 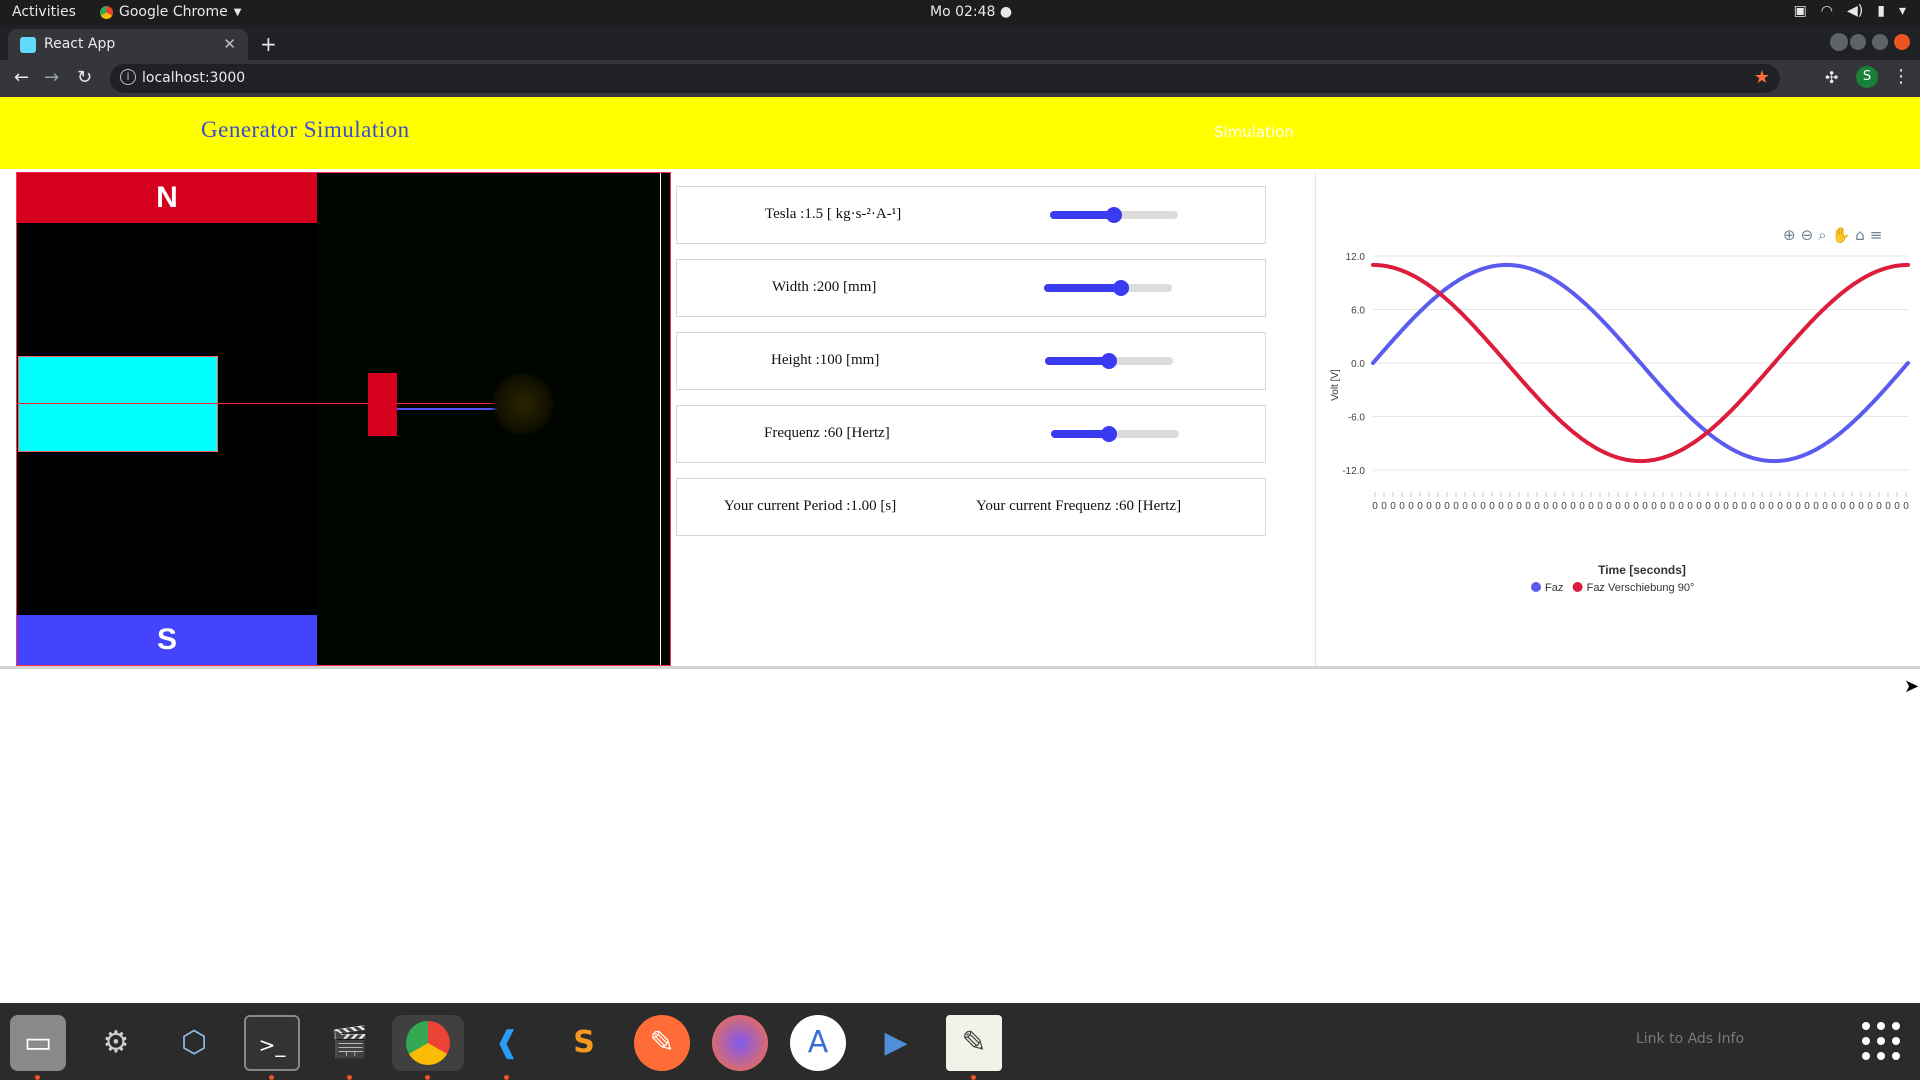 I want to click on text-editor-app-icon: ✎, so click(x=974, y=1047).